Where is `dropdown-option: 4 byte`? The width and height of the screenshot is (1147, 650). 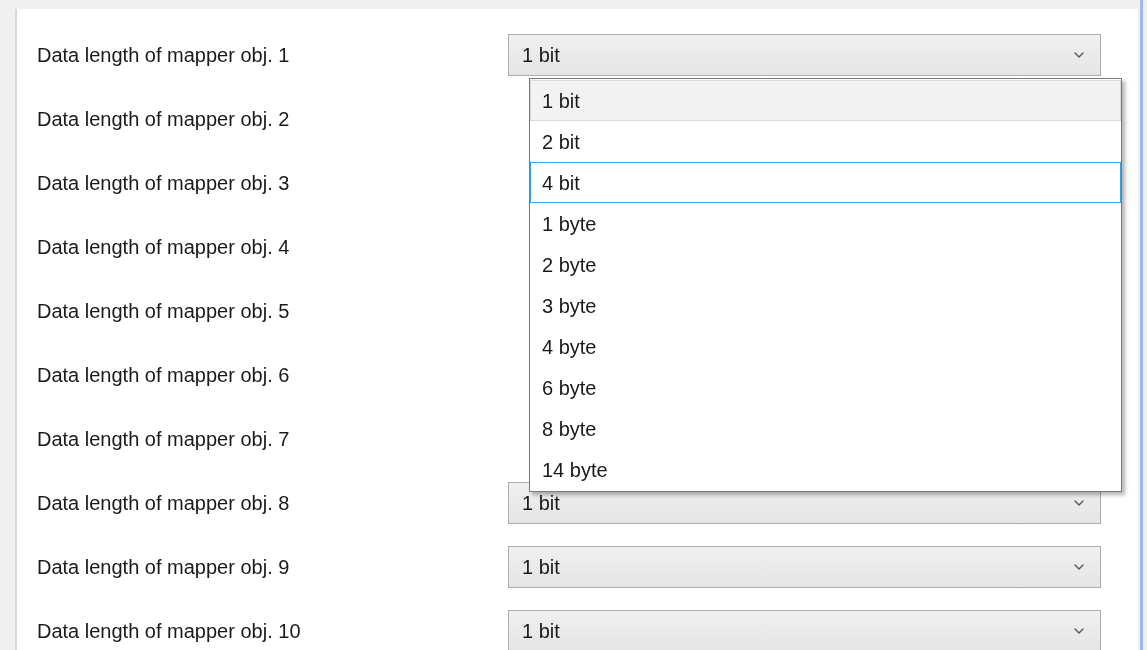 dropdown-option: 4 byte is located at coordinates (825, 346).